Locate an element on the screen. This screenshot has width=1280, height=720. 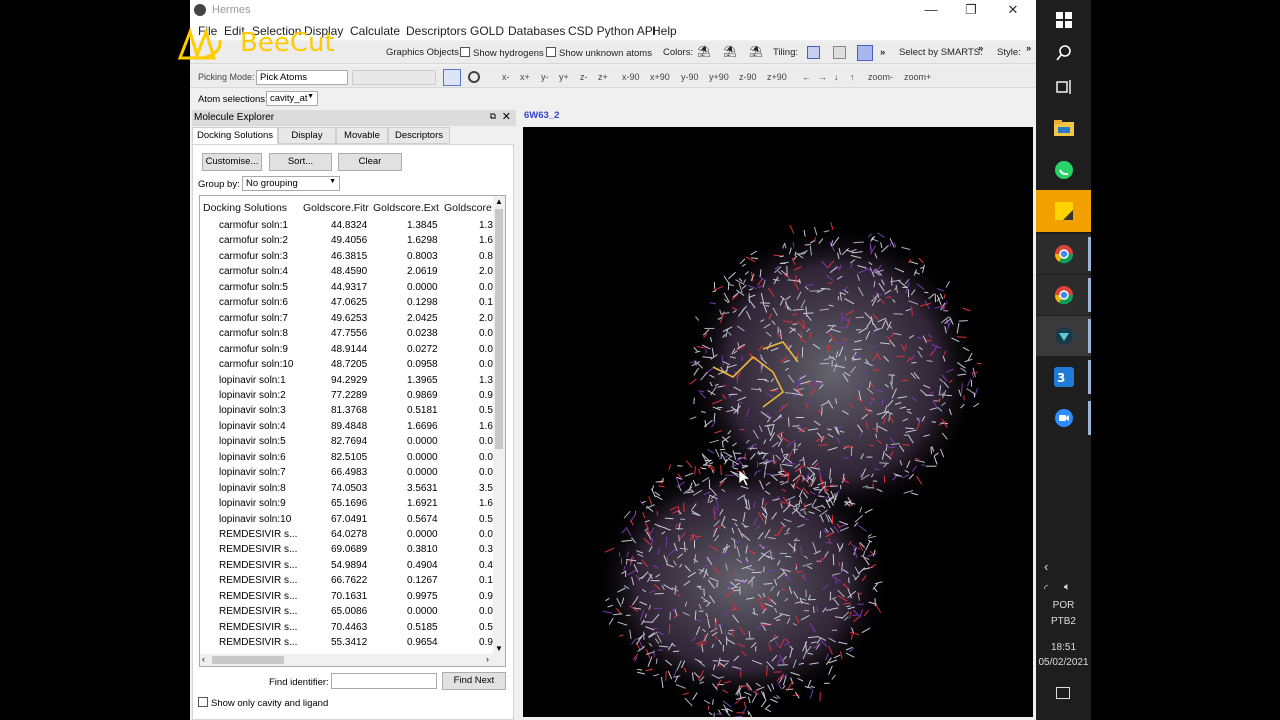
table-row: carmofur soln:3 46.3815 0.8003 0.8 is located at coordinates (347, 256).